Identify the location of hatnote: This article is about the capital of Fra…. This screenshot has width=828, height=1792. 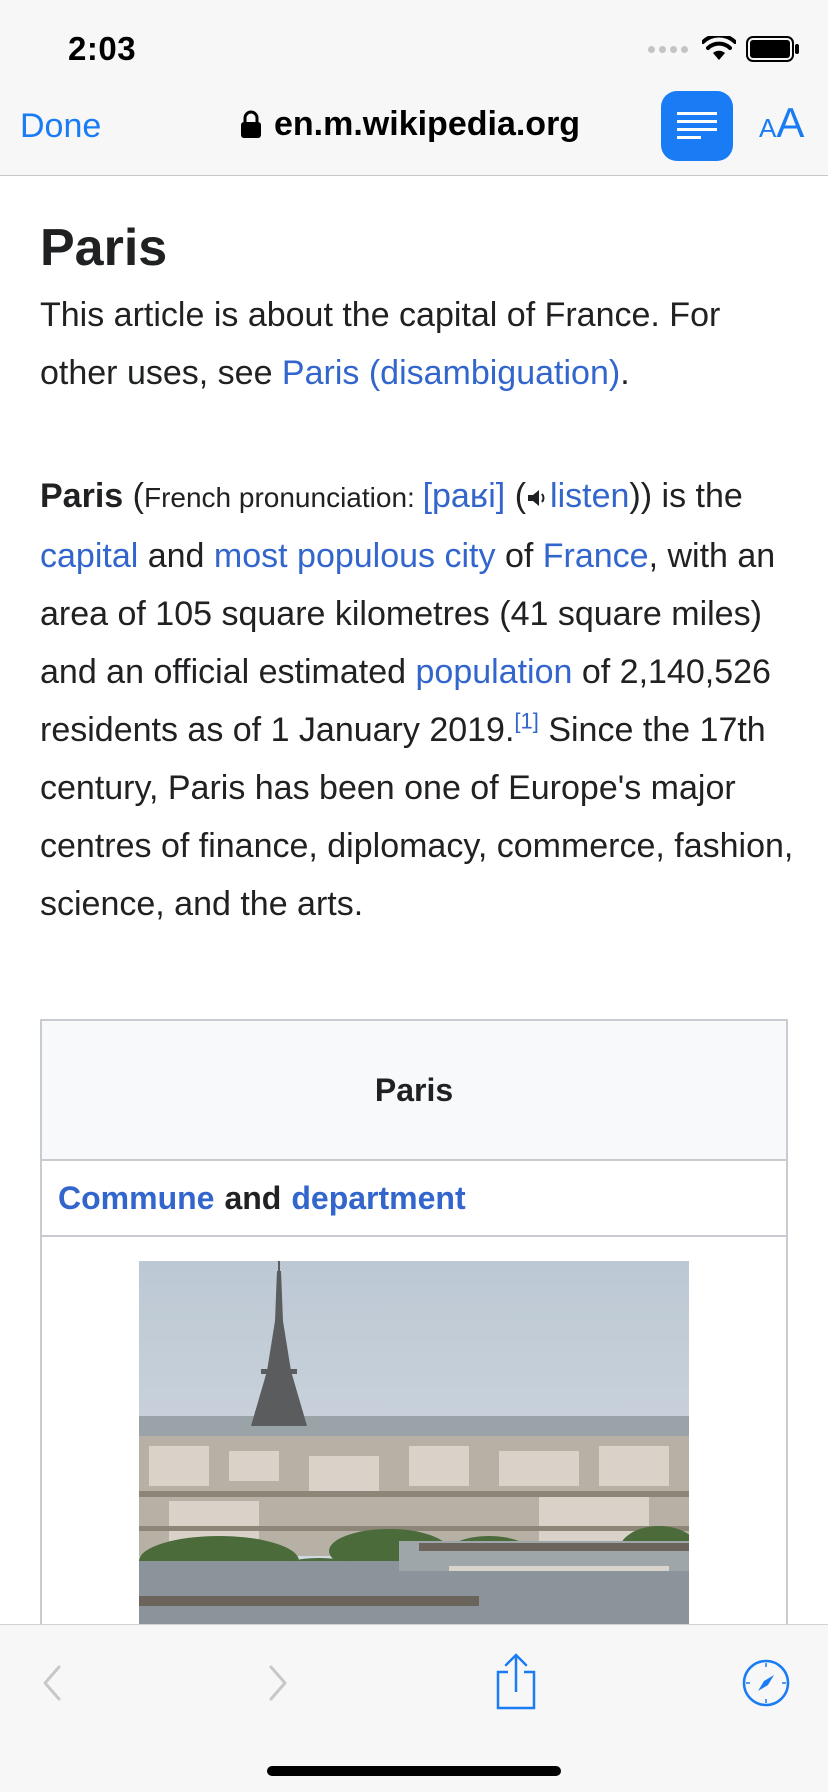
(420, 344).